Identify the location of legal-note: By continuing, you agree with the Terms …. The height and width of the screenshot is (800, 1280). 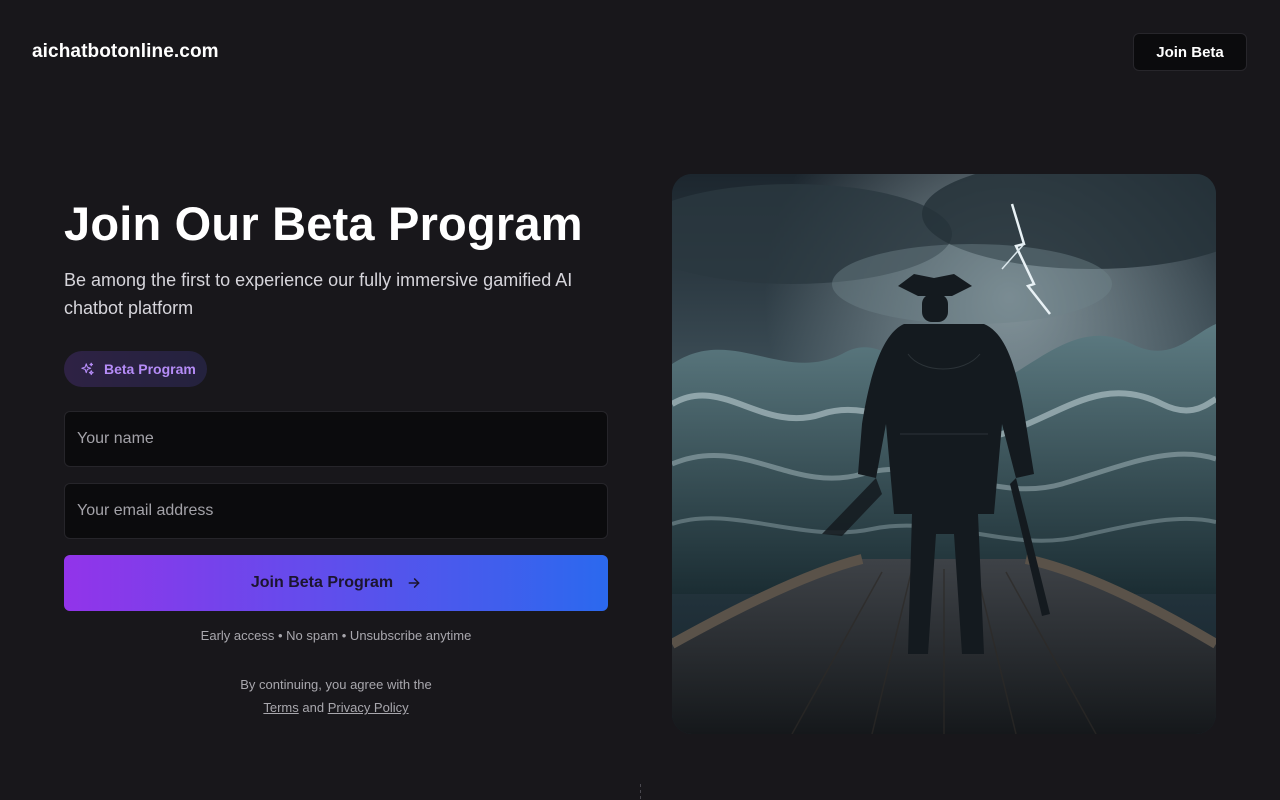
(336, 696).